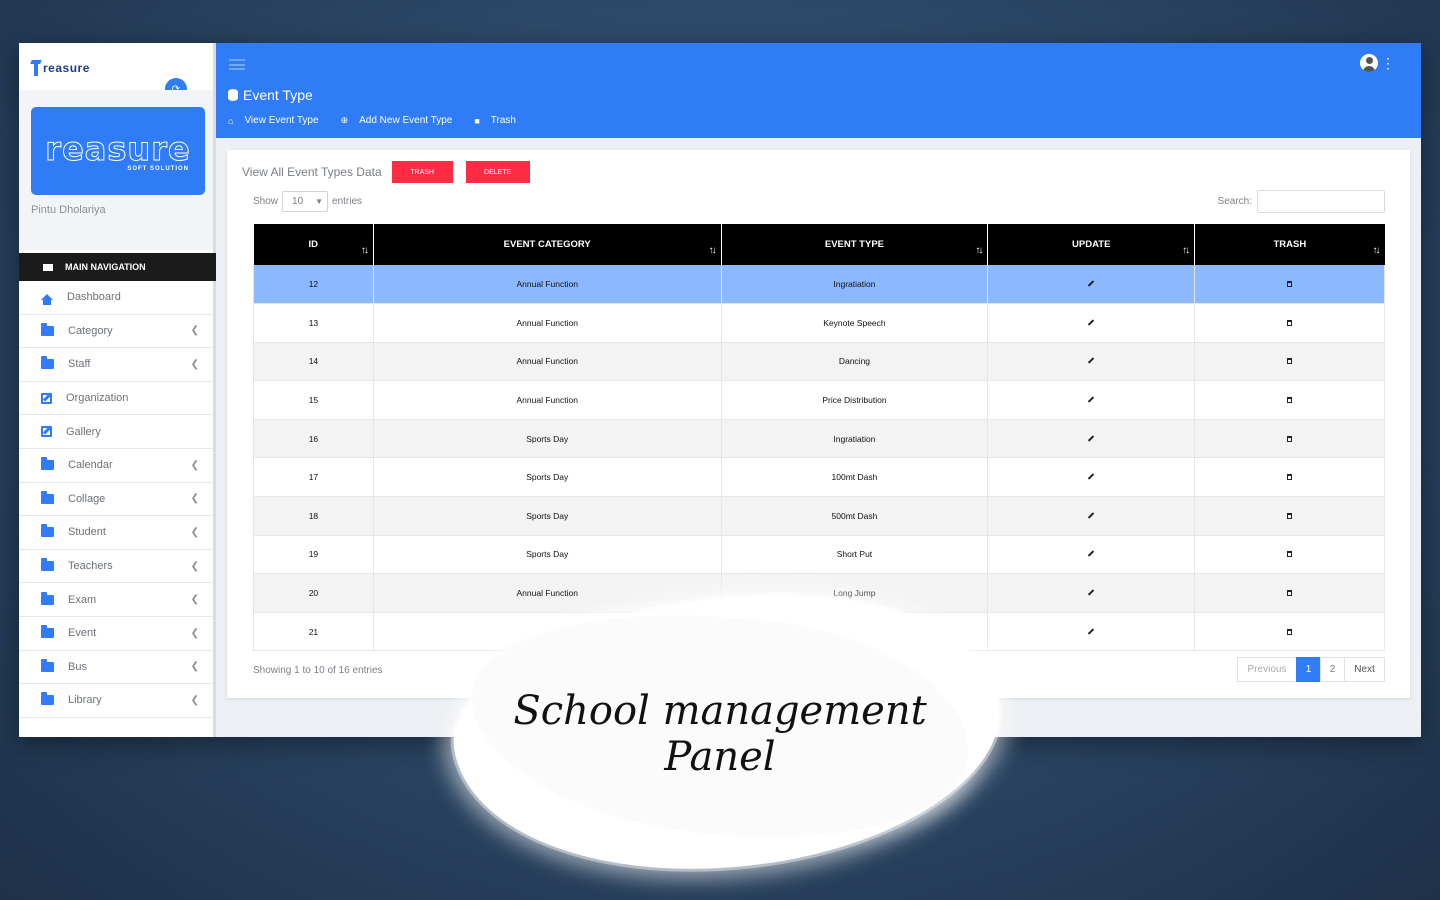  What do you see at coordinates (1364, 669) in the screenshot?
I see `pagination-next: Next` at bounding box center [1364, 669].